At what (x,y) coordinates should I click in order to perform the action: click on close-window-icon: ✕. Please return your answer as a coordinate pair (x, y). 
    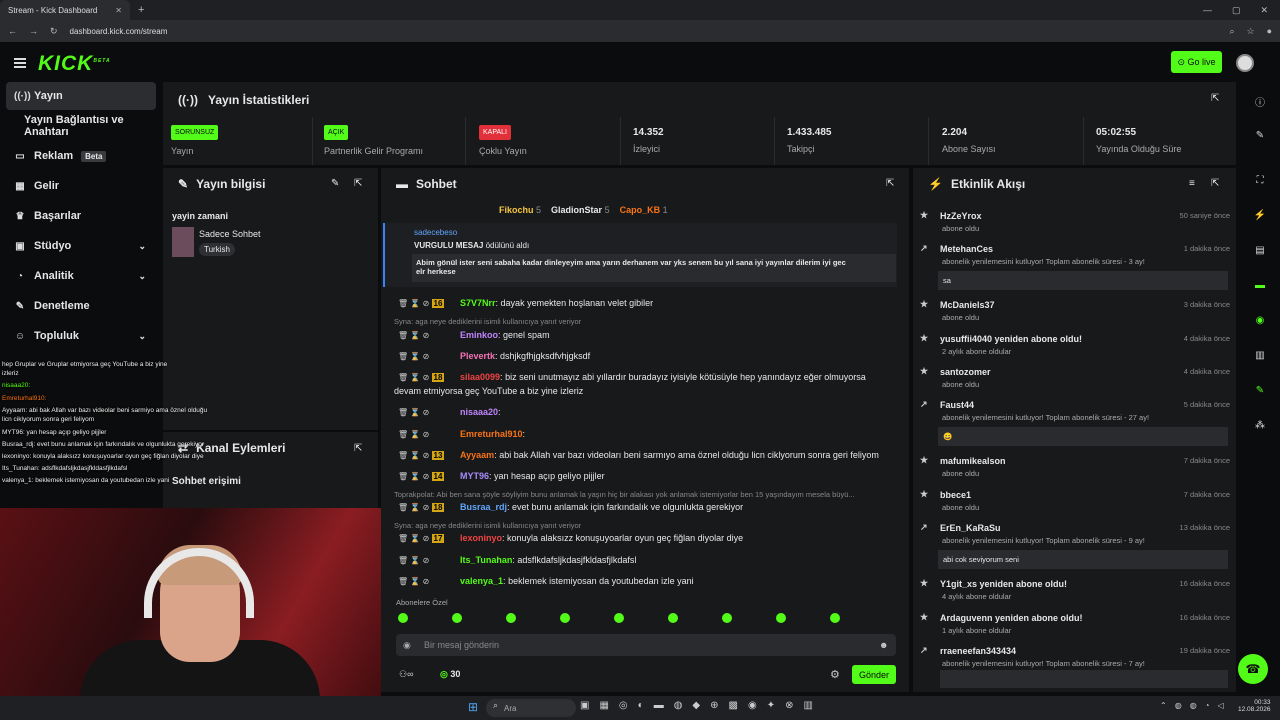
    Looking at the image, I should click on (1264, 10).